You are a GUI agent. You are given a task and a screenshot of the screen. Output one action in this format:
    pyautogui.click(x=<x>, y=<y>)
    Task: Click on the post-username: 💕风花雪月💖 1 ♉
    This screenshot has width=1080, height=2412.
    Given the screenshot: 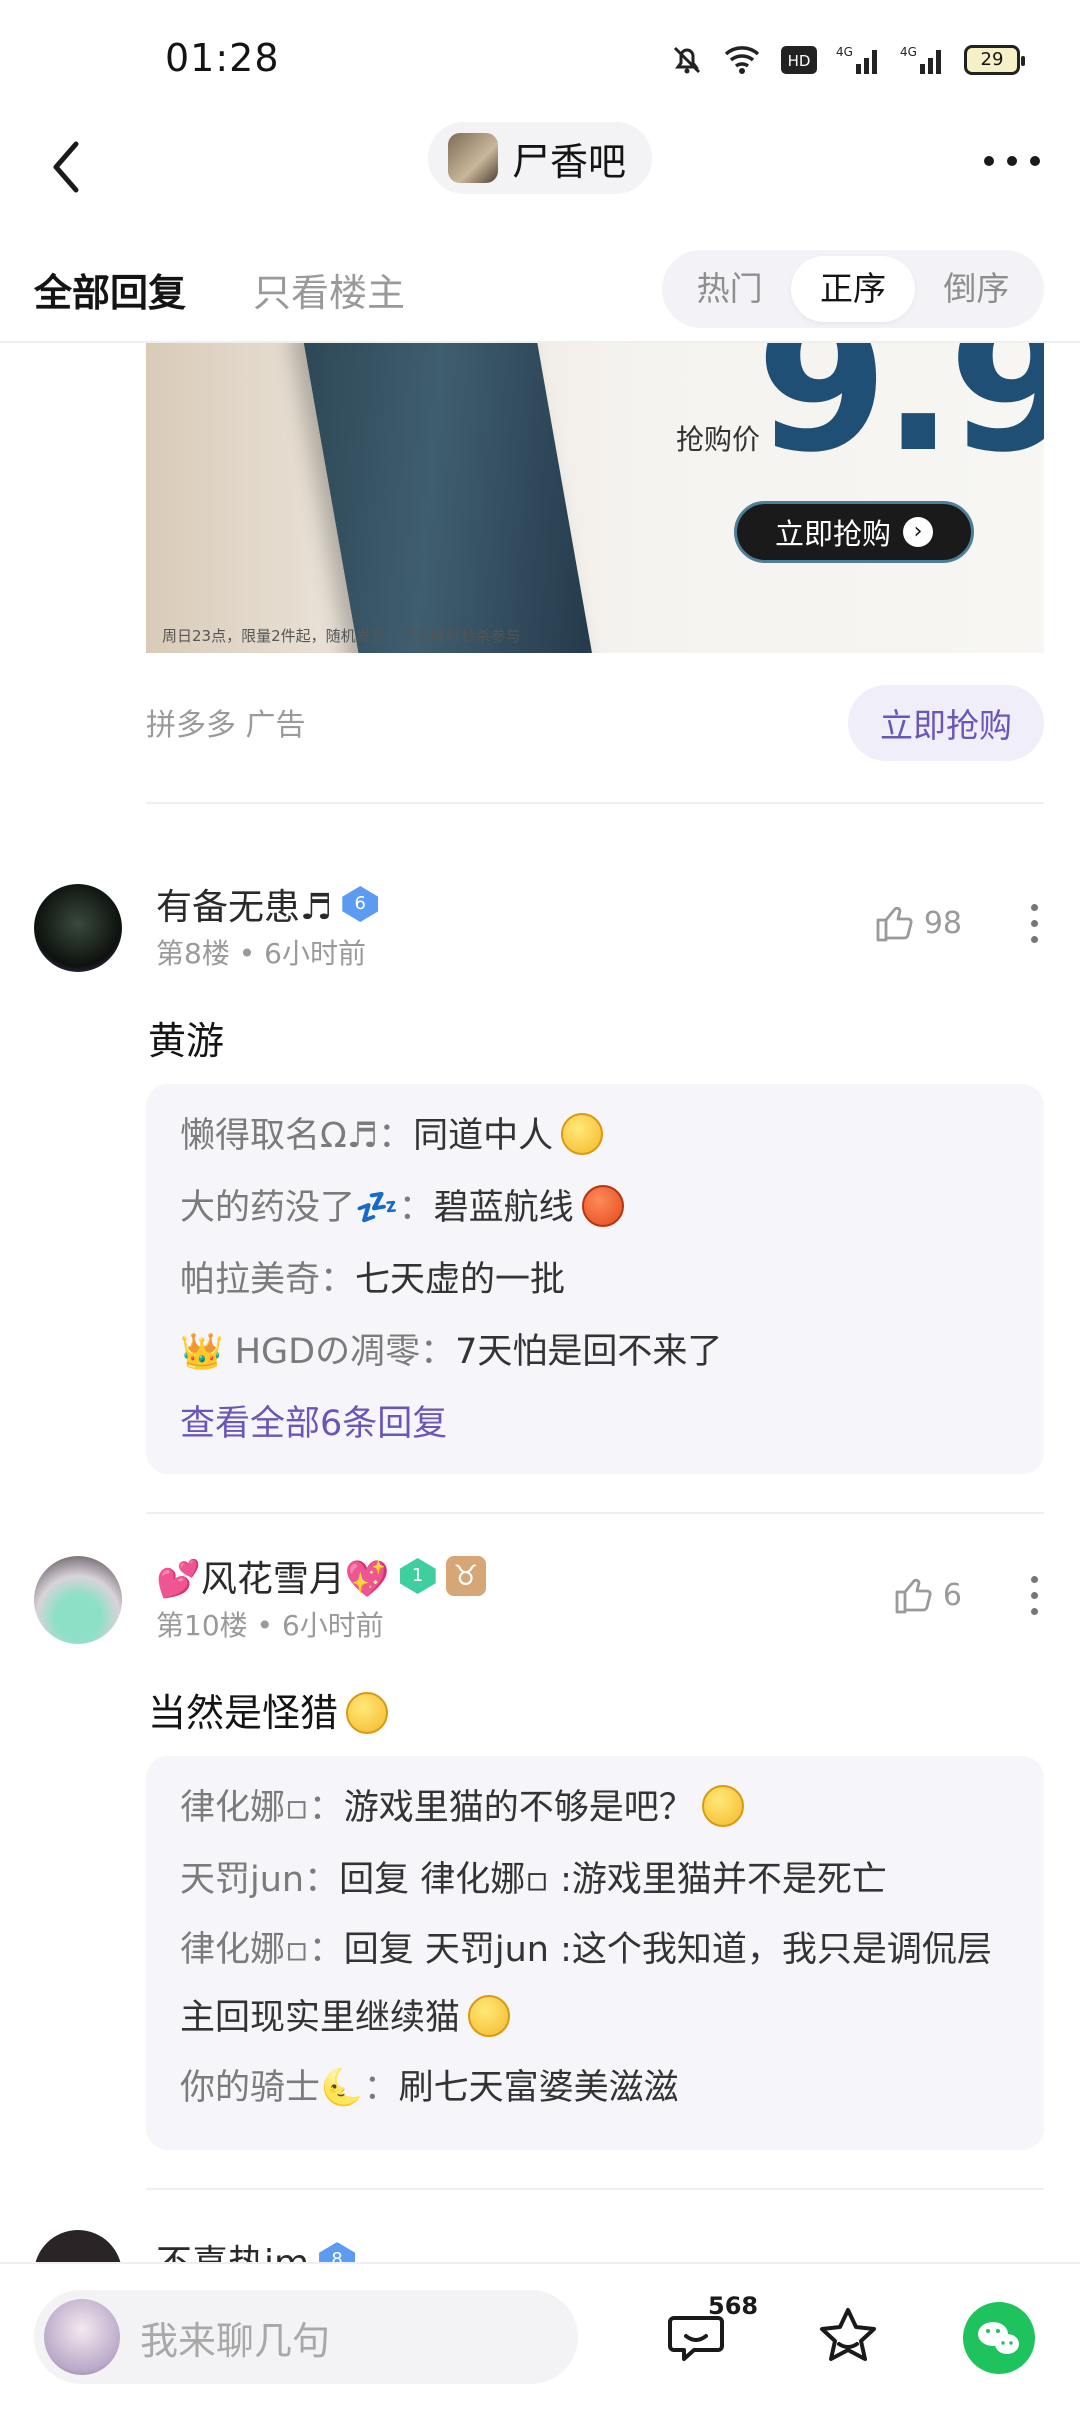 What is the action you would take?
    pyautogui.click(x=321, y=1576)
    